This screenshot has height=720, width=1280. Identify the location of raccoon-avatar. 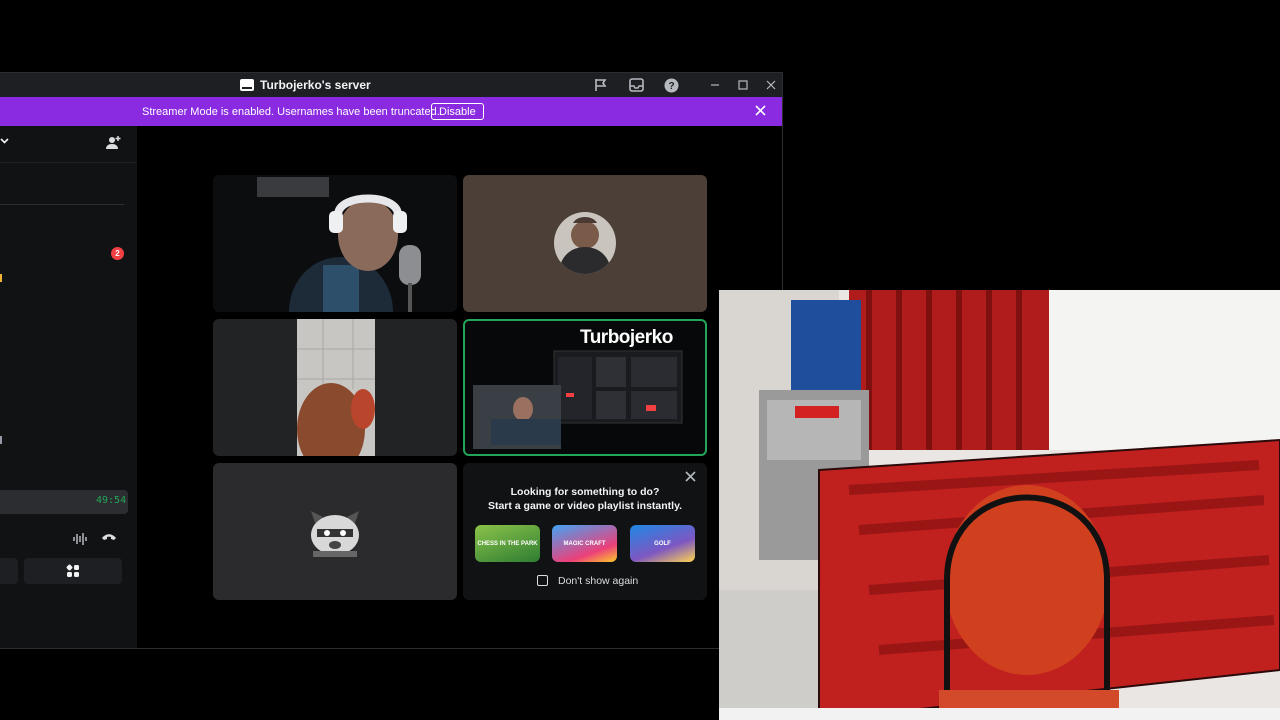
(335, 534).